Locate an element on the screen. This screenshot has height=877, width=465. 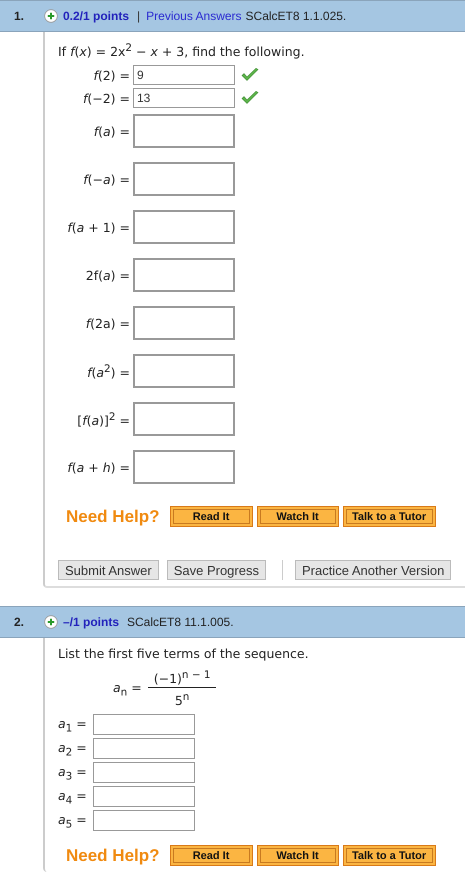
formula-label: a$_{n}$ = is located at coordinates (127, 689).